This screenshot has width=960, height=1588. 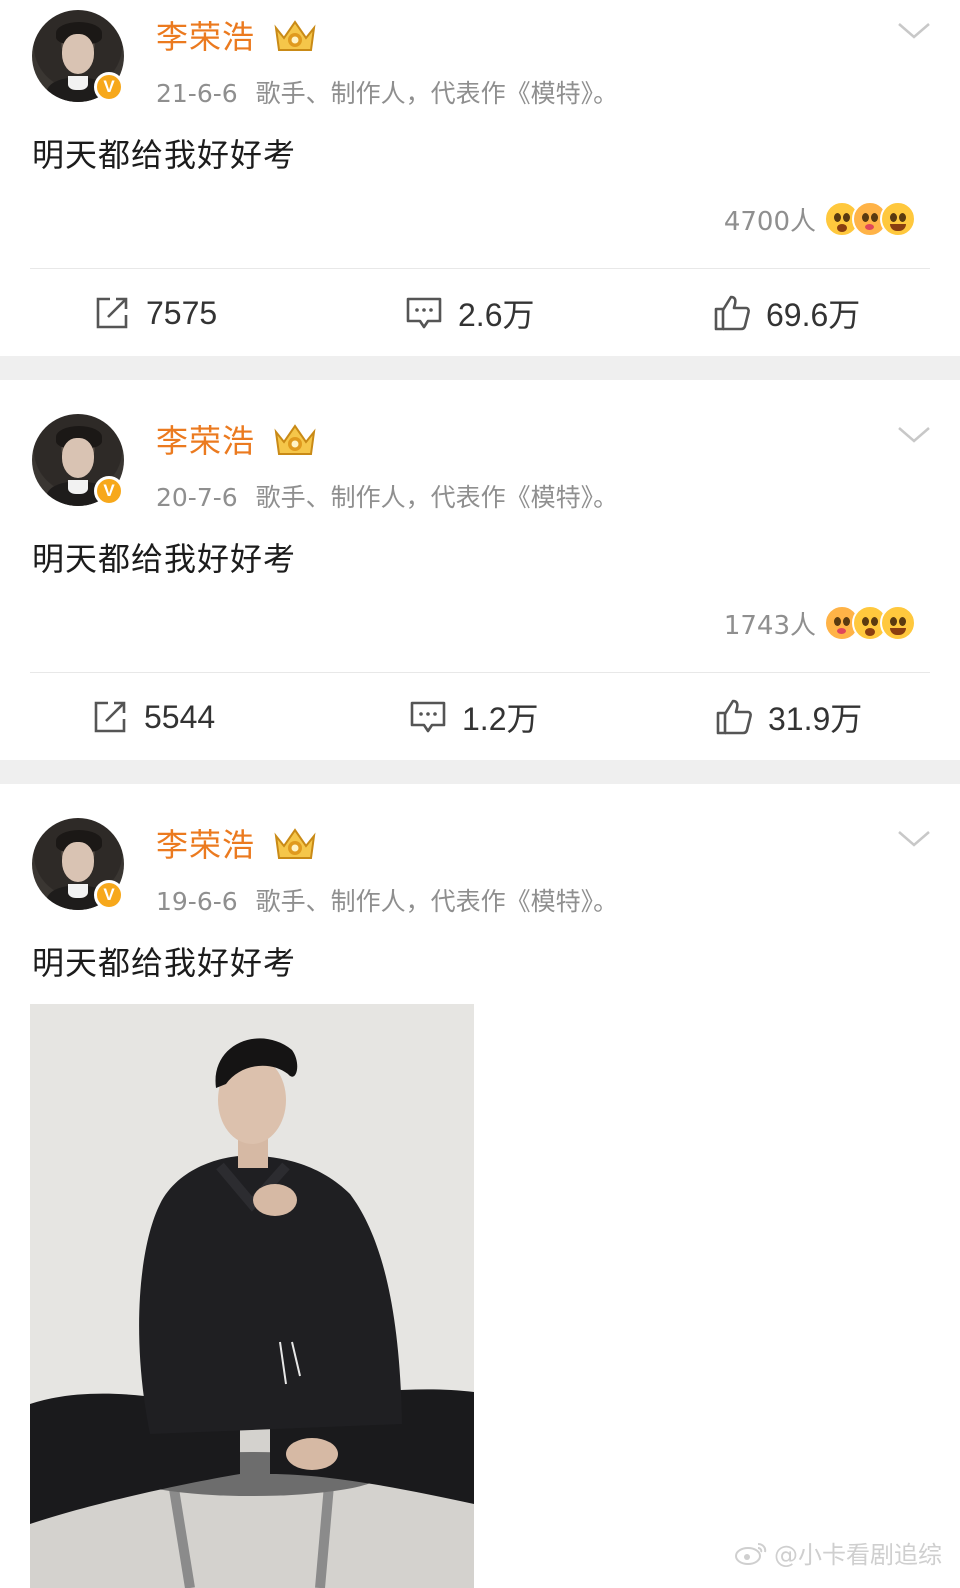 I want to click on like-count: 31.9万, so click(x=815, y=719).